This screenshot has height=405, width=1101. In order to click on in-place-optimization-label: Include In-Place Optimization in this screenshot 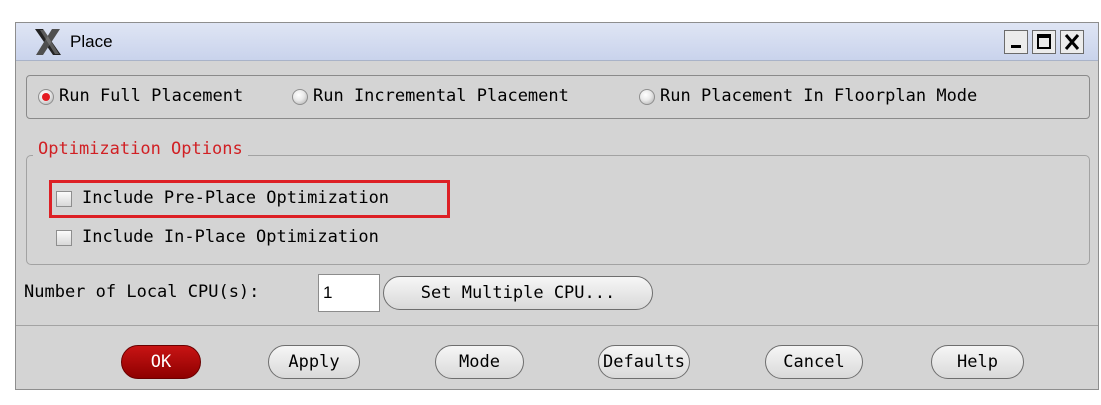, I will do `click(230, 237)`.